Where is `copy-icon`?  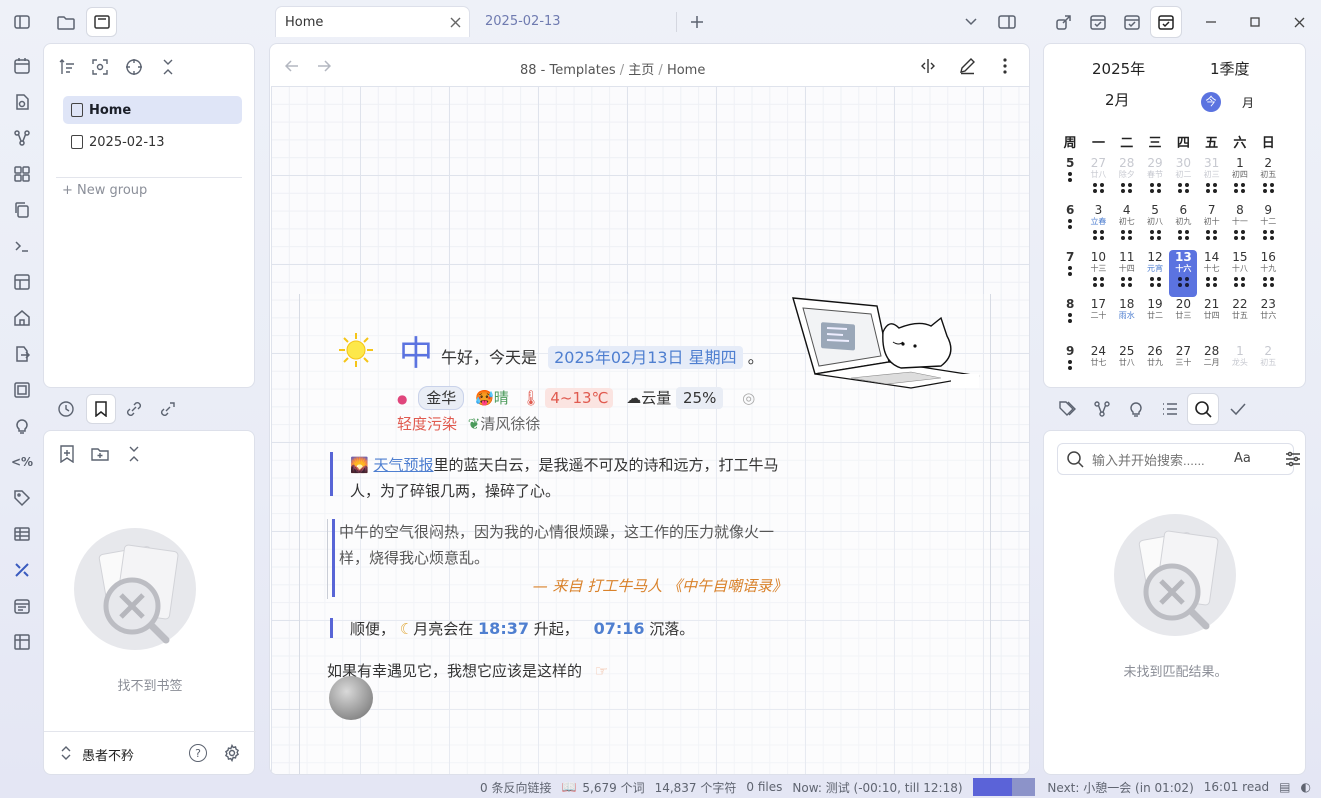 copy-icon is located at coordinates (22, 210).